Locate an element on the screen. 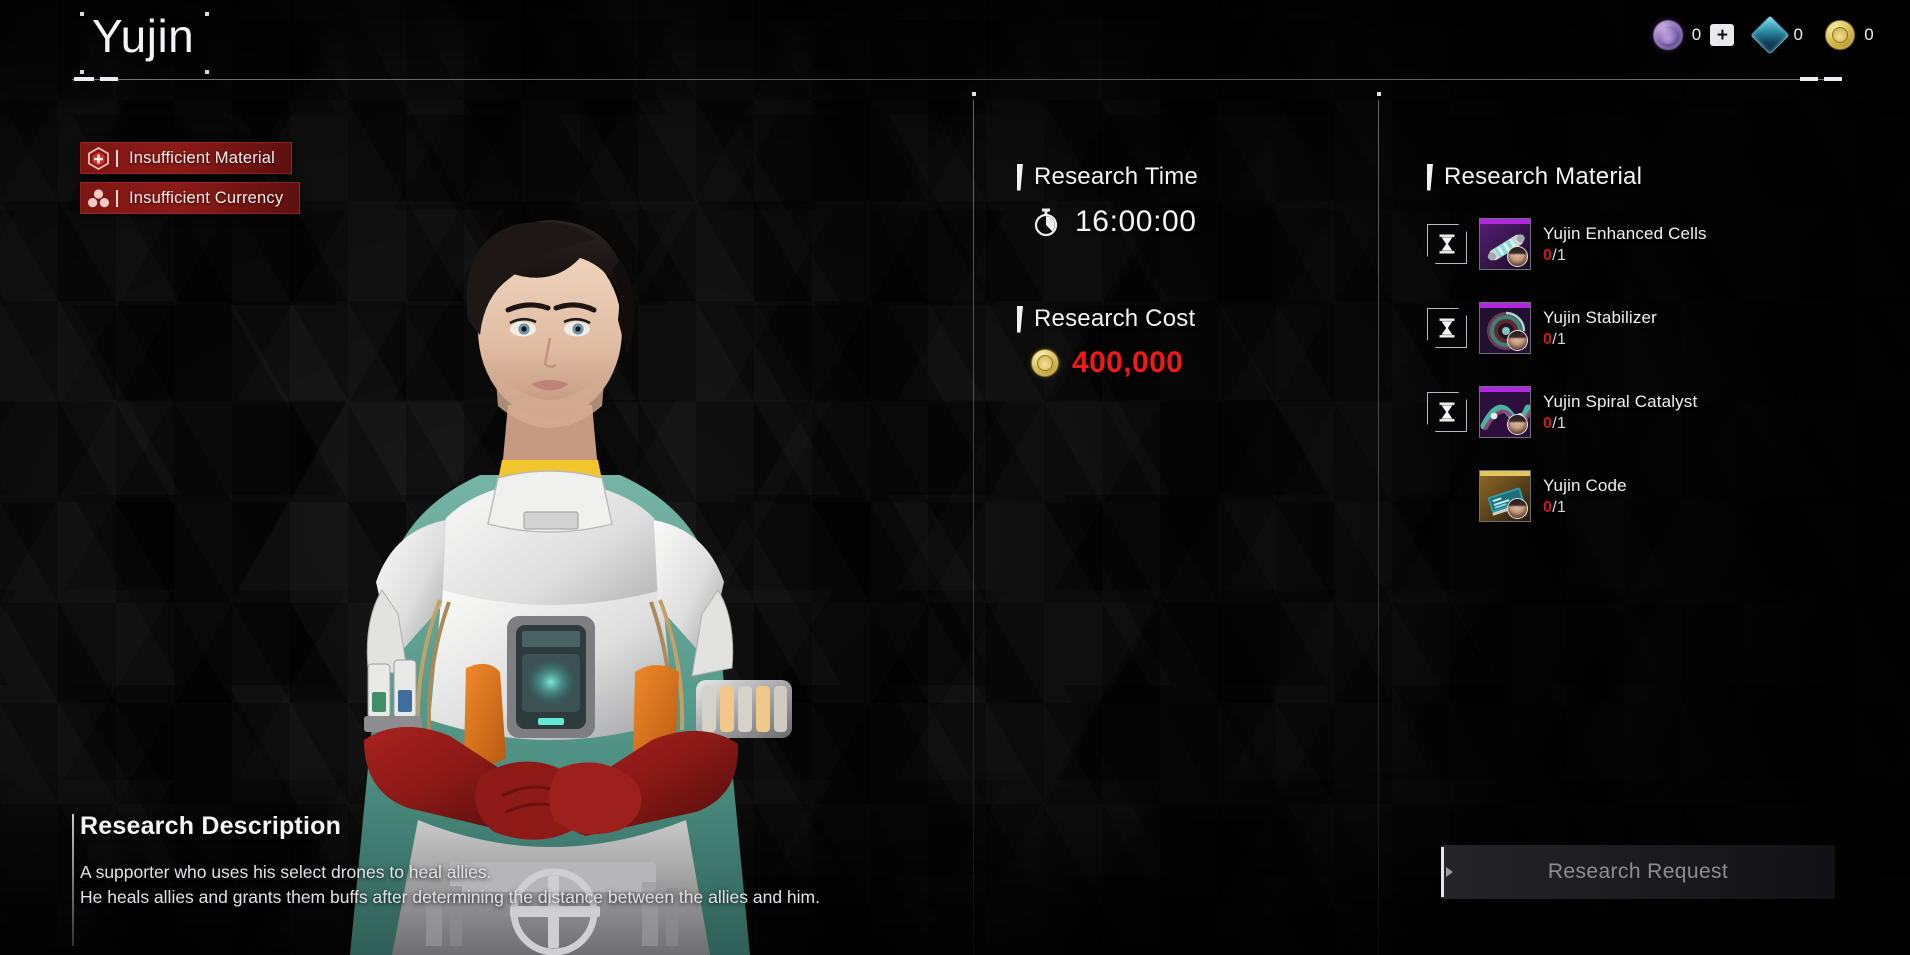 This screenshot has width=1910, height=955. material-row: Yujin Spiral Catalyst 0/1 is located at coordinates (1652, 412).